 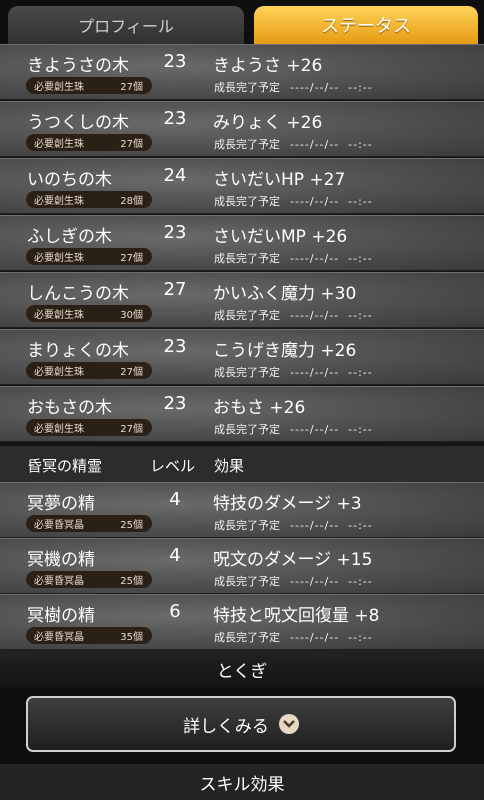 I want to click on requirement-badge: 必要昏冥晶 35個, so click(x=89, y=635).